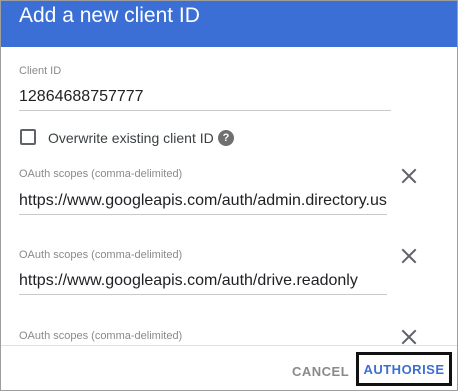  I want to click on dialog-header: Add a new client ID, so click(229, 24).